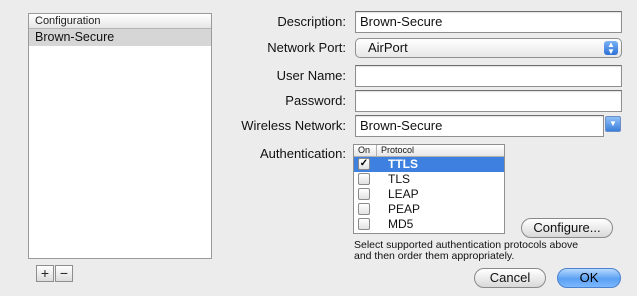 Image resolution: width=637 pixels, height=296 pixels. Describe the element at coordinates (364, 209) in the screenshot. I see `checkbox-peap` at that location.